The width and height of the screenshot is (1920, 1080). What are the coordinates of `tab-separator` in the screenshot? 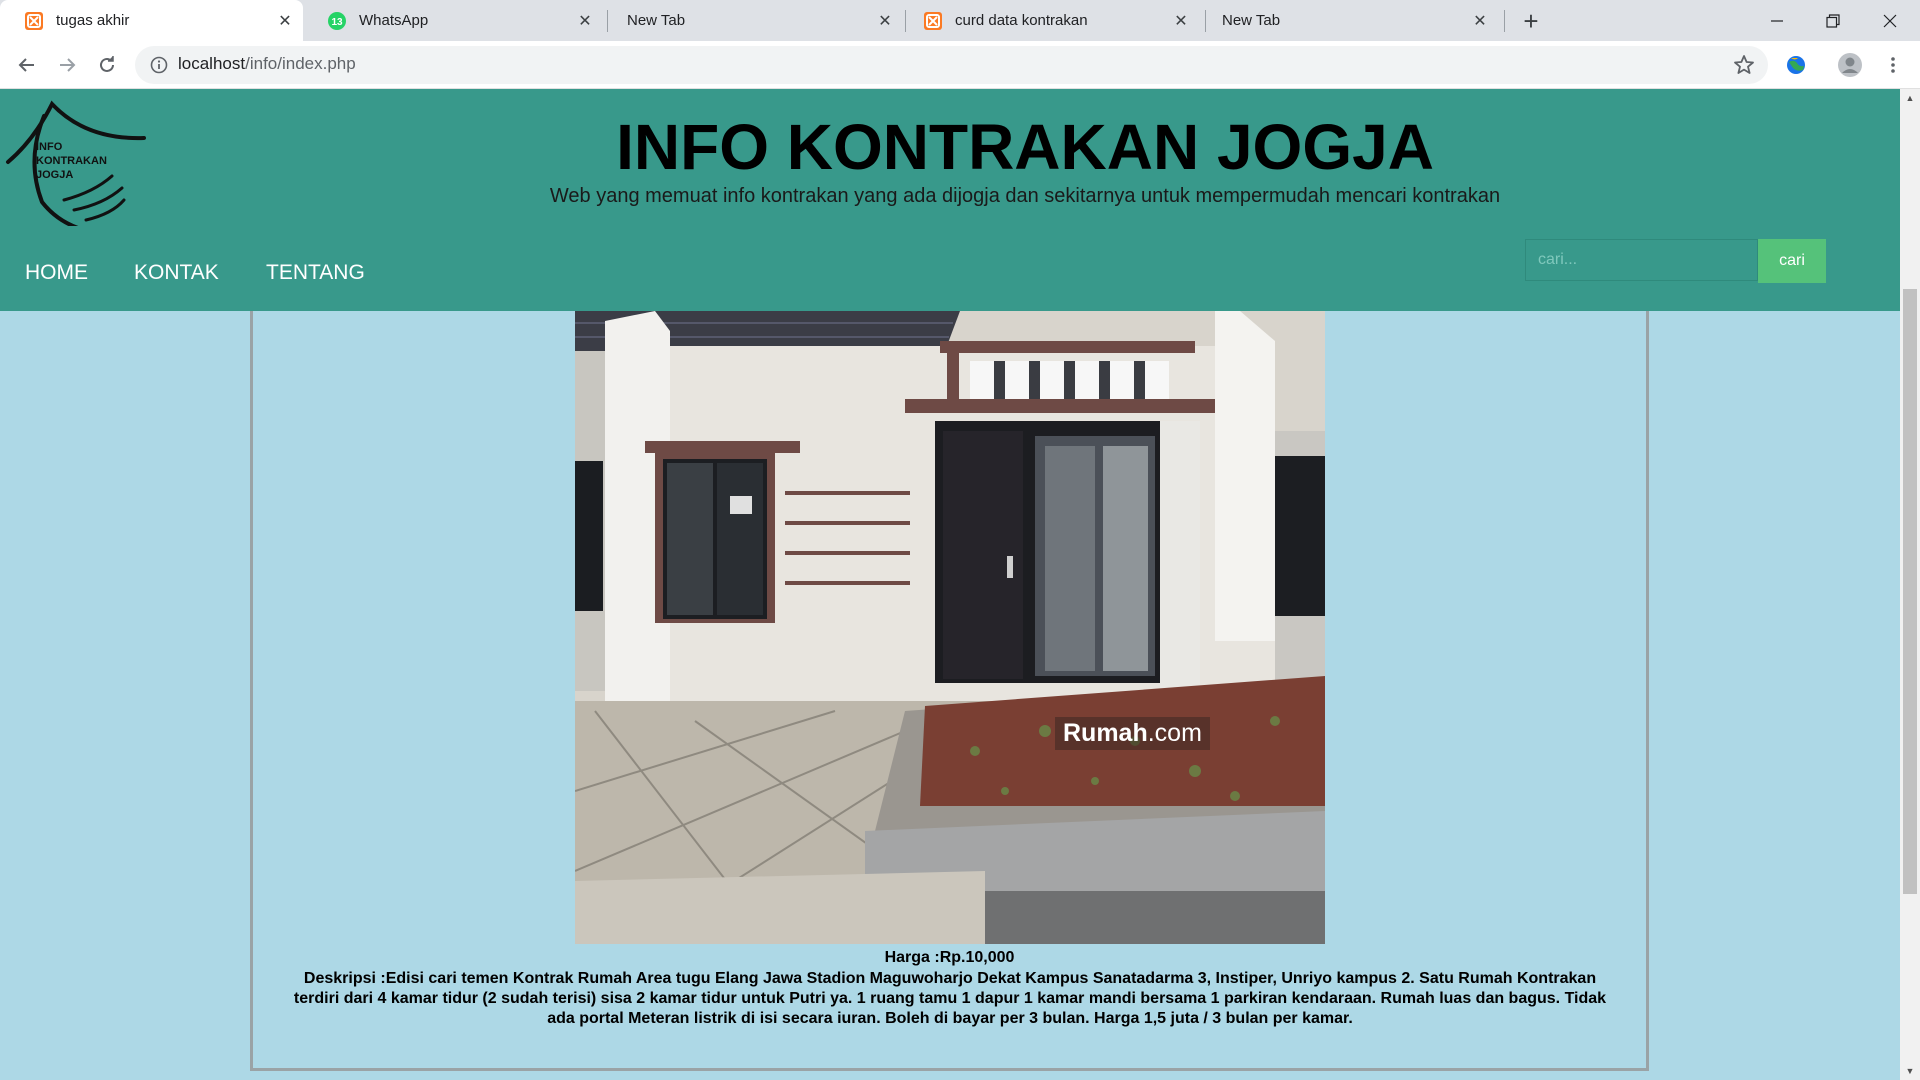 It's located at (1504, 21).